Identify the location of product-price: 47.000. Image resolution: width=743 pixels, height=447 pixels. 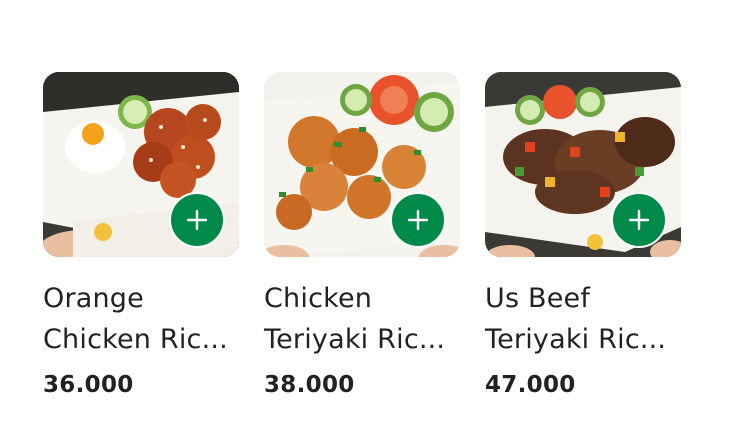
(530, 385).